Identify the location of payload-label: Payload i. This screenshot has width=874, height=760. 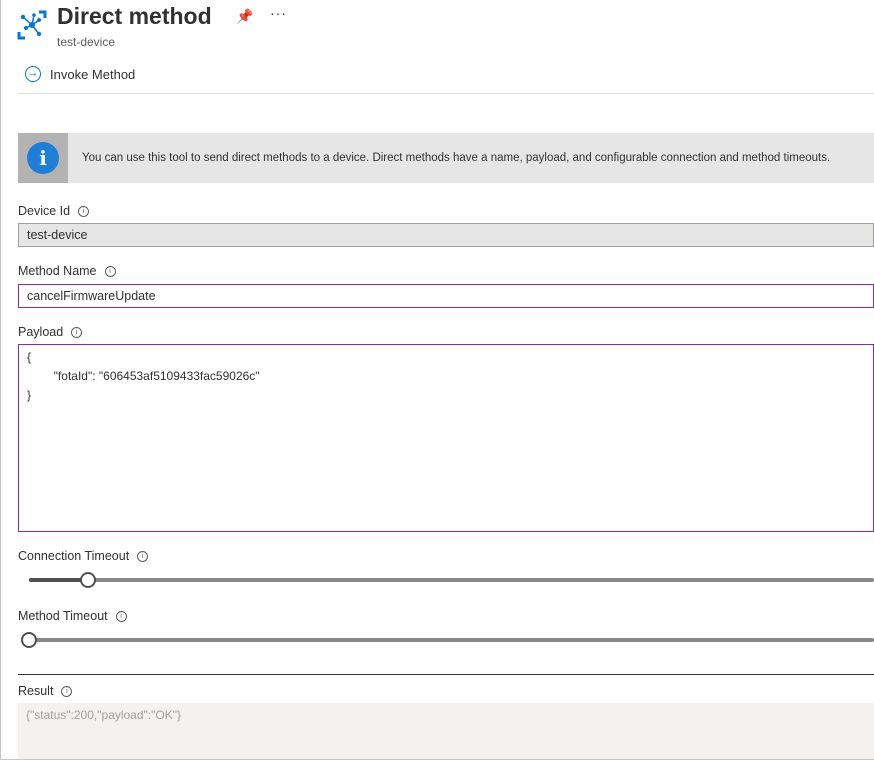
(50, 332).